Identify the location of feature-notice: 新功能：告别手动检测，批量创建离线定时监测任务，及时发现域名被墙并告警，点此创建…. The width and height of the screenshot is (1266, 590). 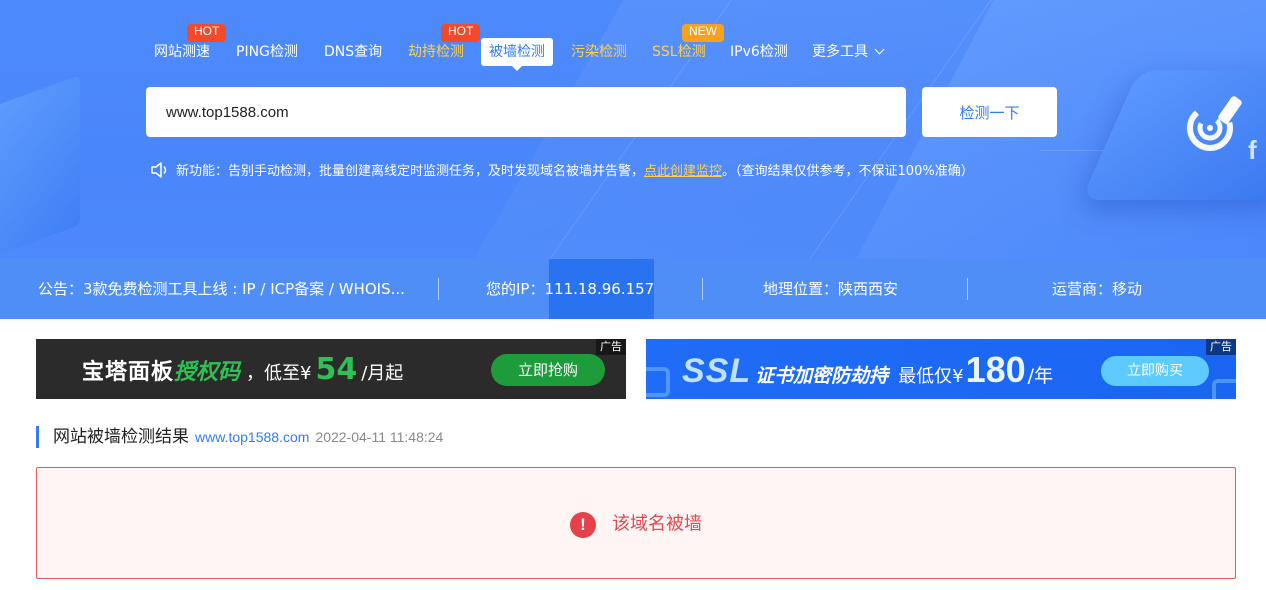
(562, 172).